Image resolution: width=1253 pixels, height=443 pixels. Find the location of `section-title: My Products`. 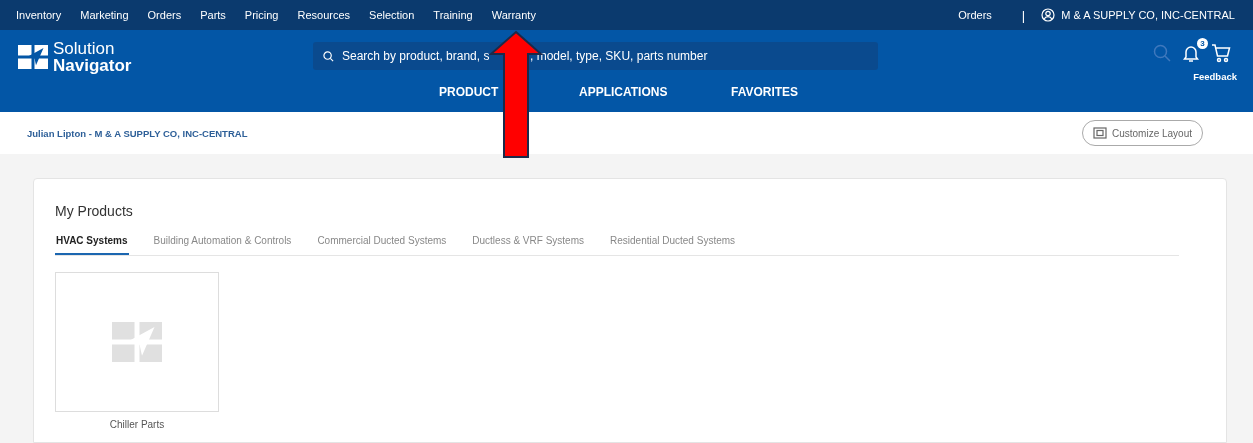

section-title: My Products is located at coordinates (94, 211).